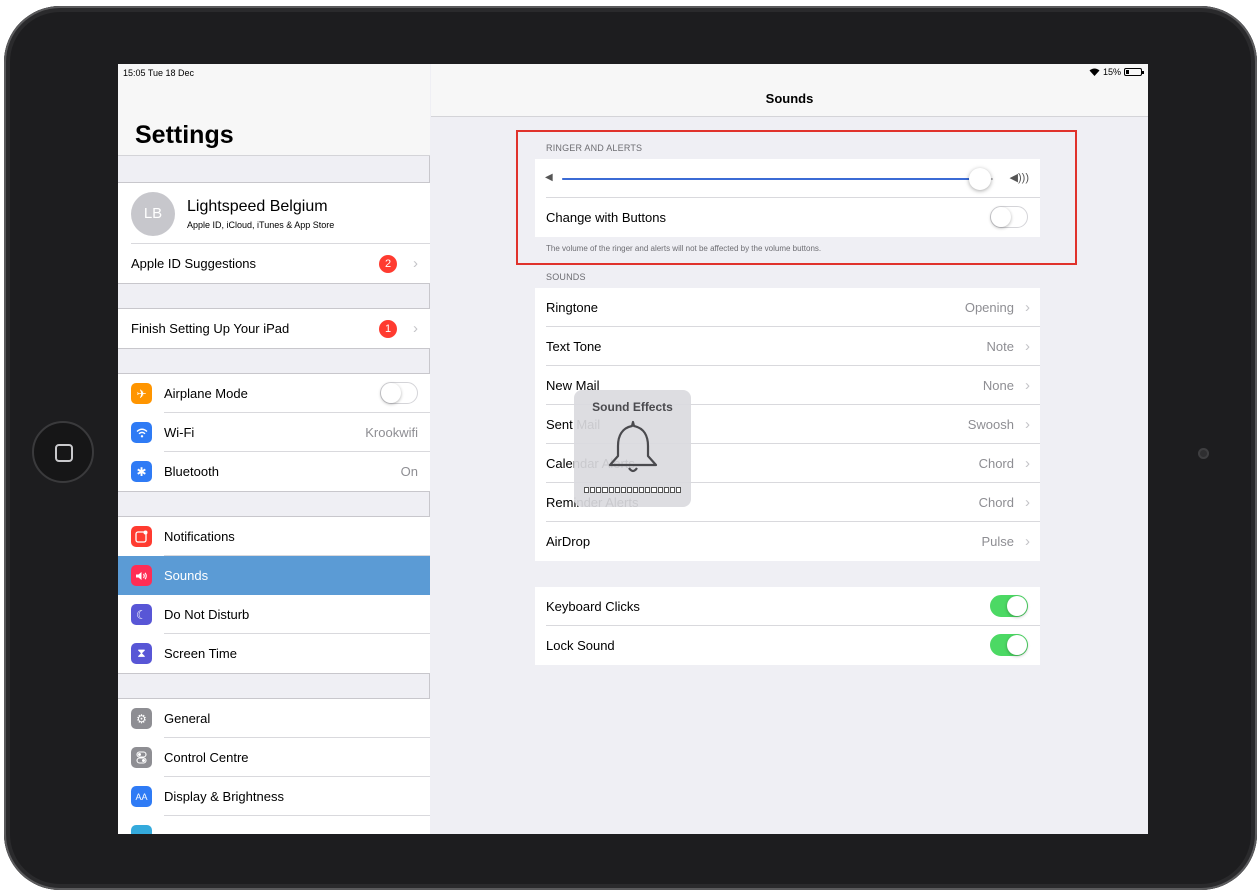 This screenshot has width=1260, height=895. I want to click on sidebar-item-label: Airplane Mode, so click(206, 393).